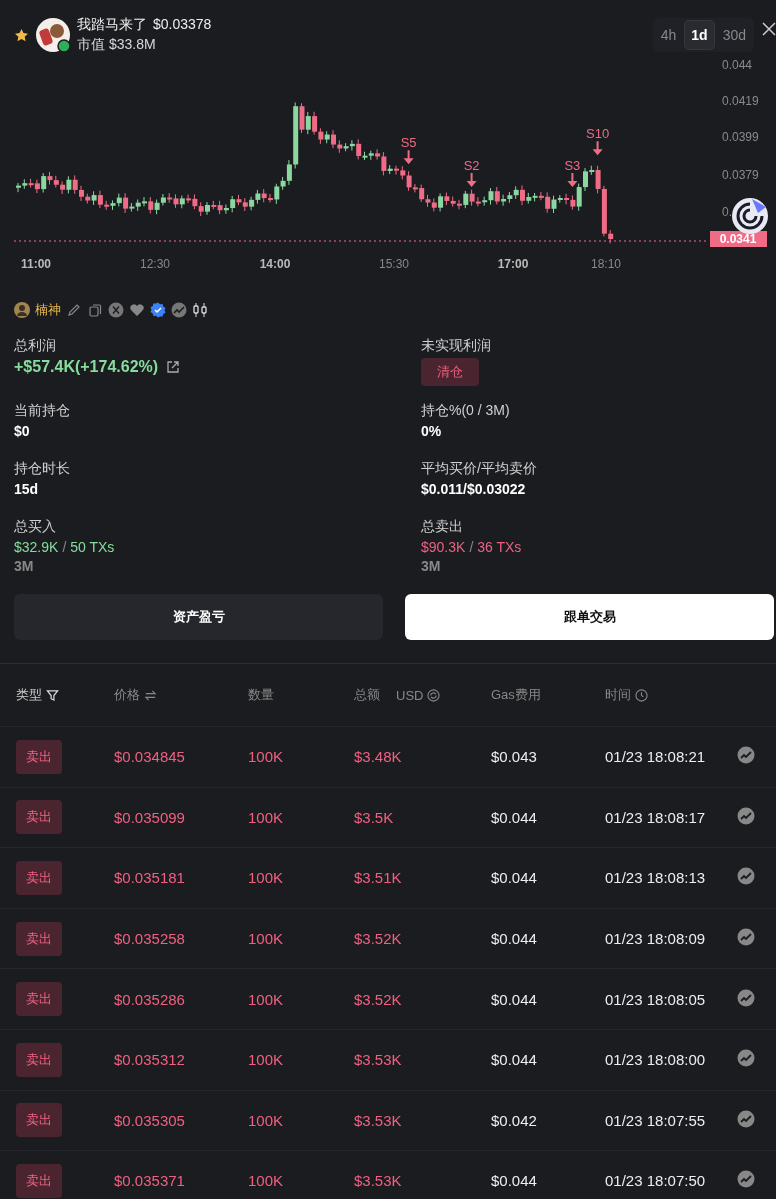 This screenshot has height=1199, width=776. Describe the element at coordinates (740, 137) in the screenshot. I see `axis-label: 0.0399` at that location.